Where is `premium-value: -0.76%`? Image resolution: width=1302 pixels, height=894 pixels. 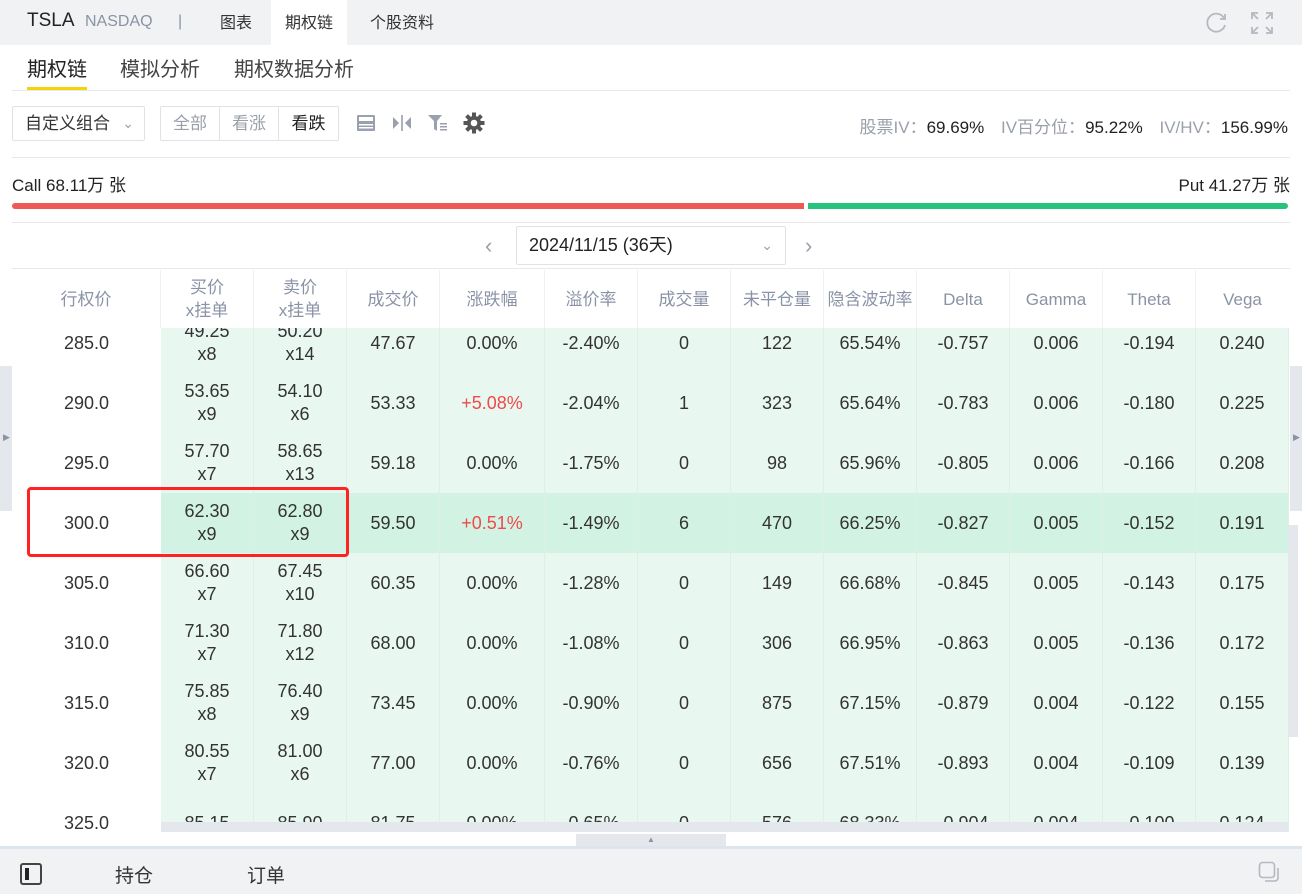 premium-value: -0.76% is located at coordinates (591, 762).